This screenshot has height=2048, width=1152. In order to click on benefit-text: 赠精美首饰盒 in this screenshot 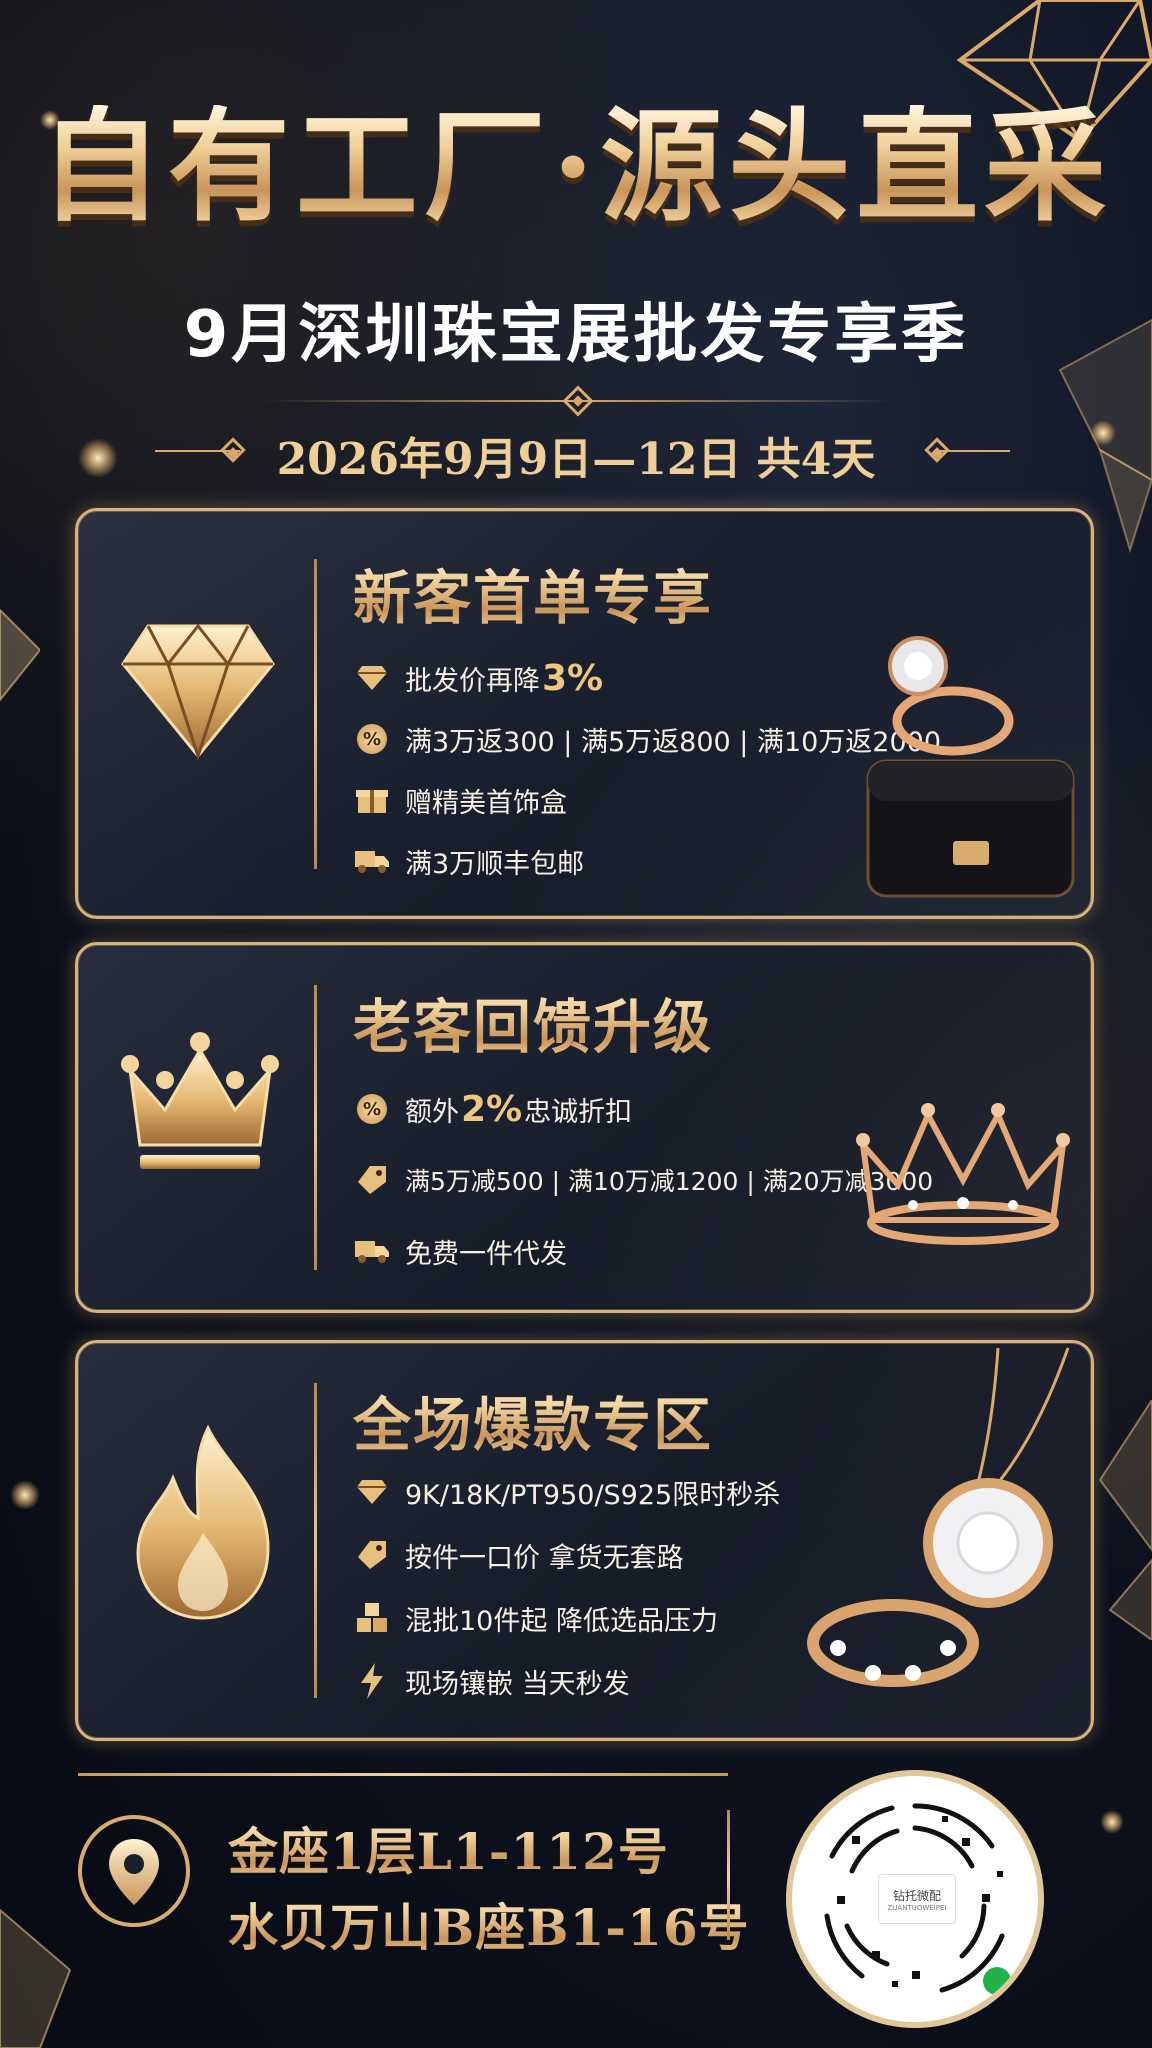, I will do `click(486, 803)`.